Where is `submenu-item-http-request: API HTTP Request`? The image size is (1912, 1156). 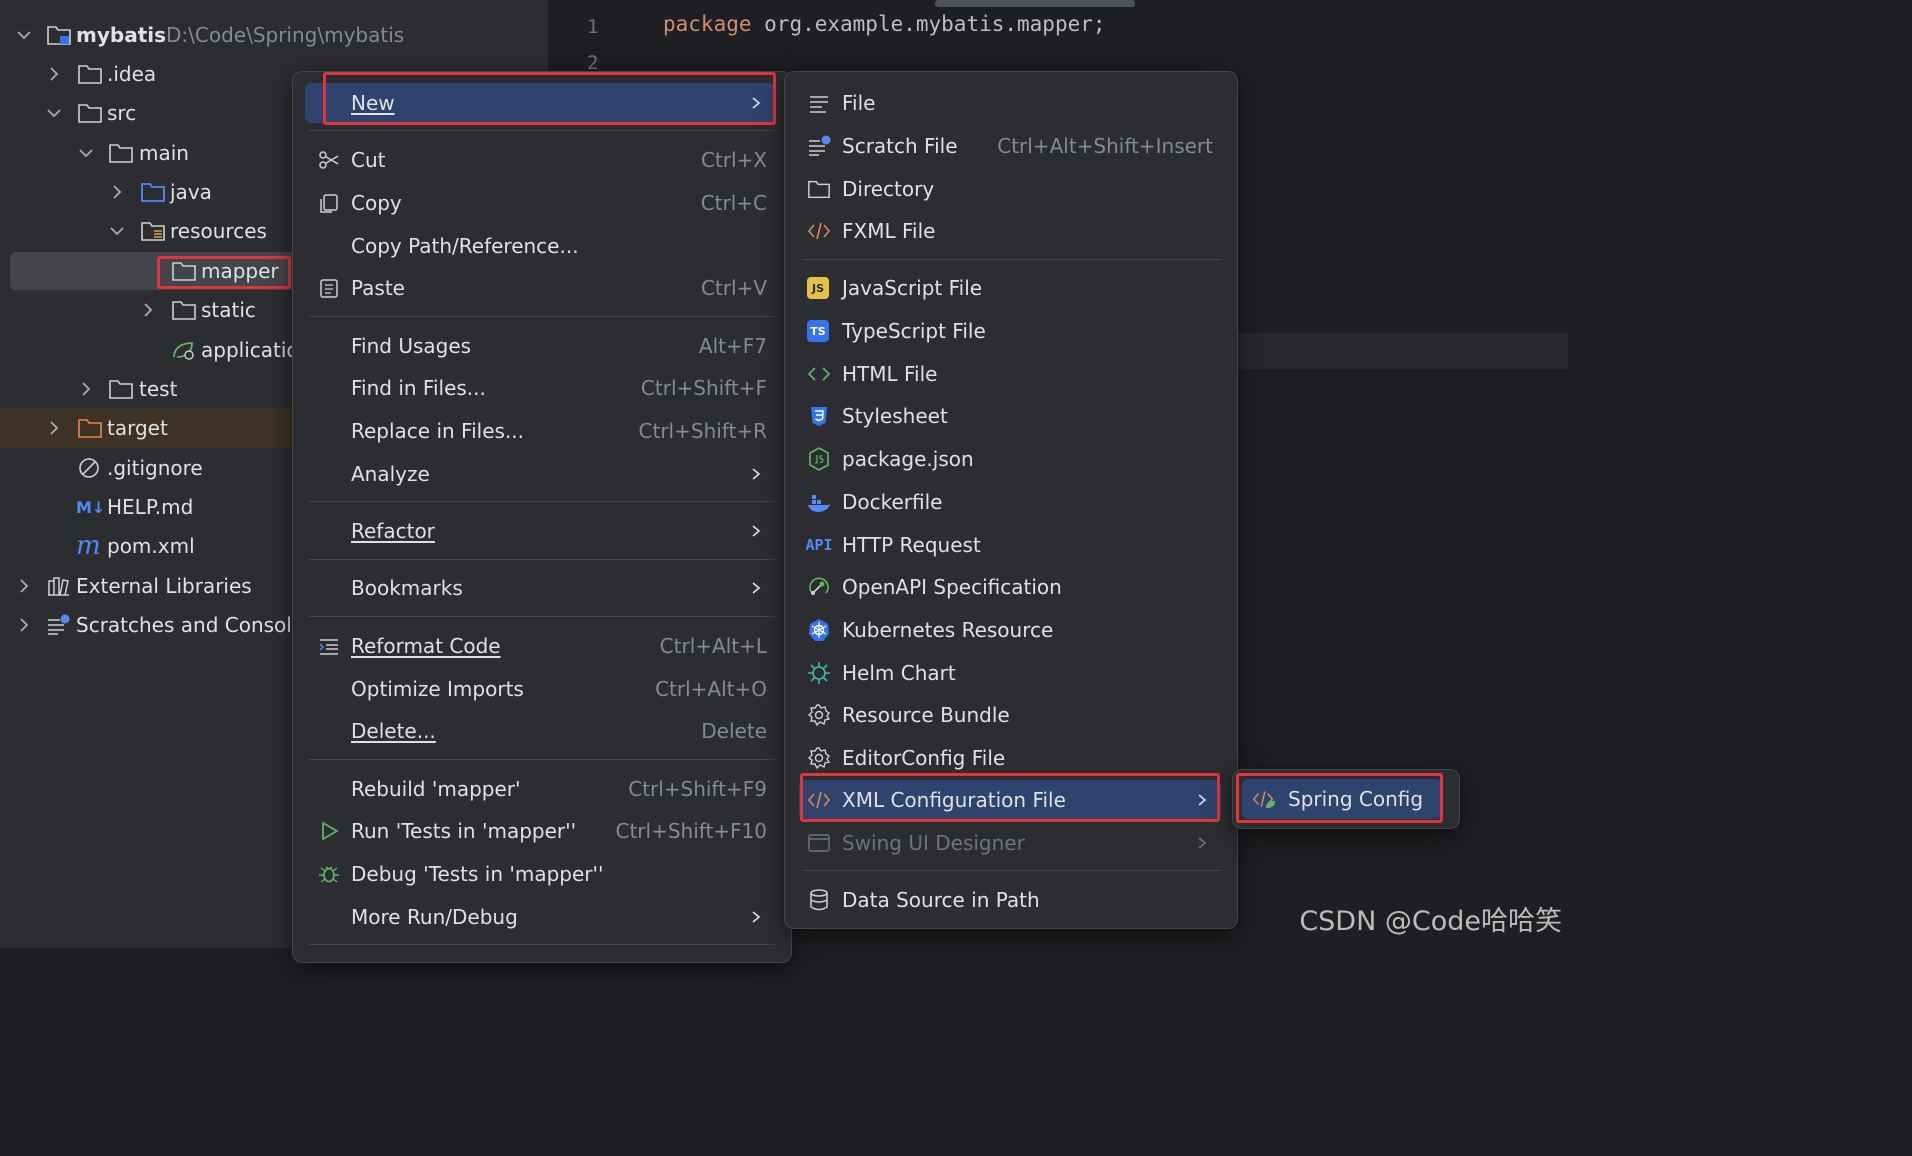 submenu-item-http-request: API HTTP Request is located at coordinates (1010, 545).